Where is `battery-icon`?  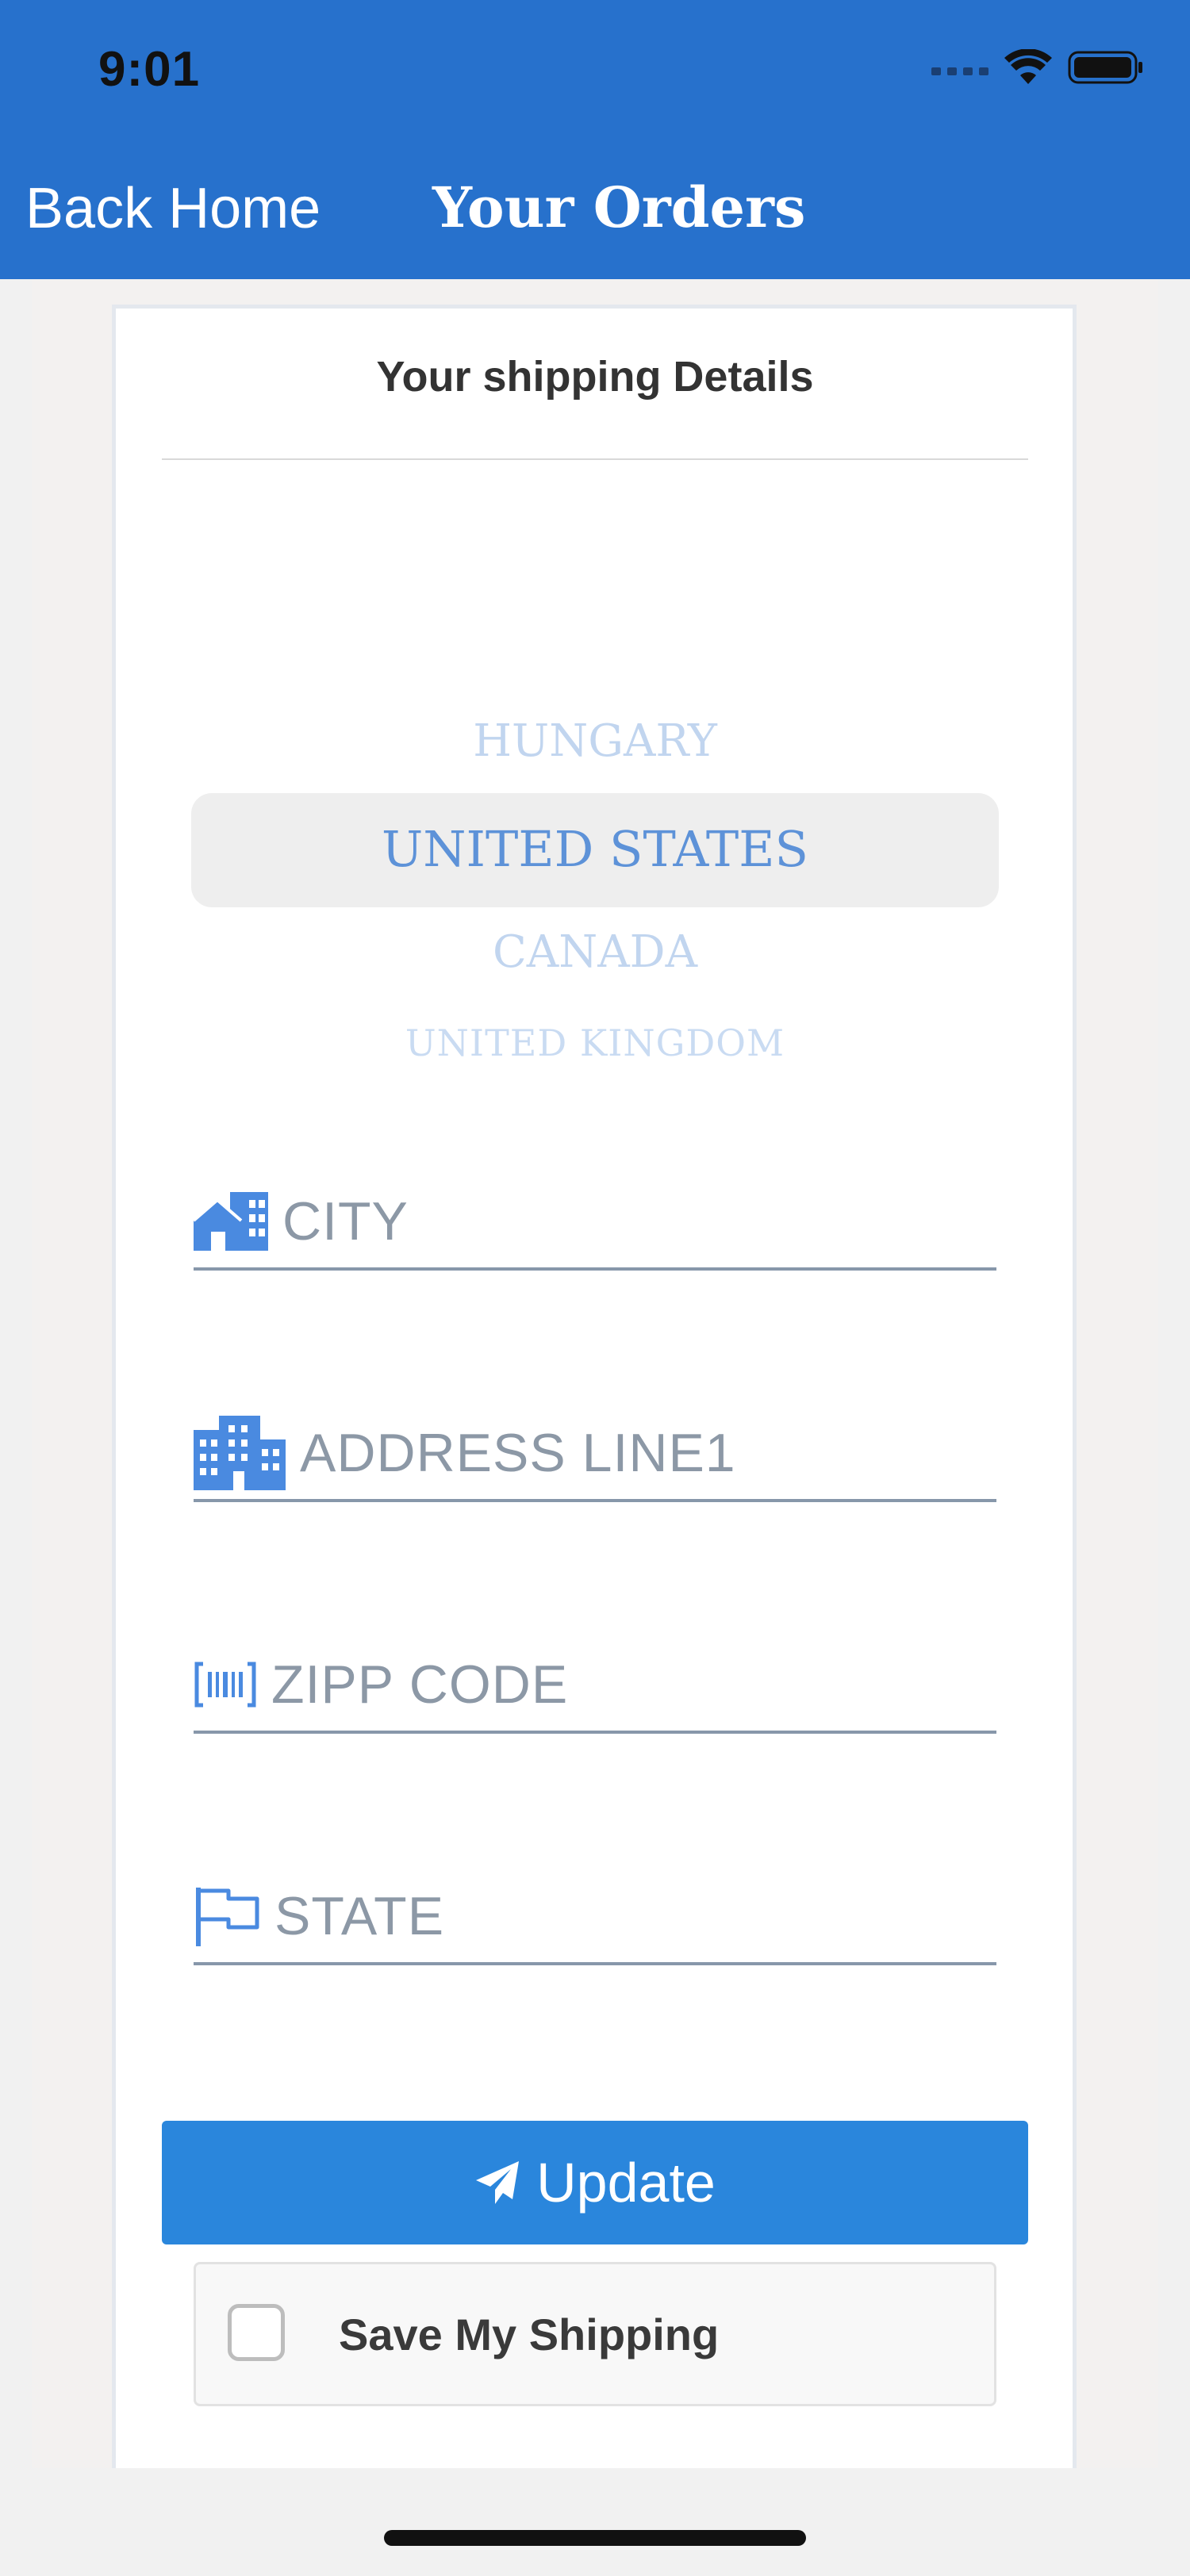 battery-icon is located at coordinates (1106, 70).